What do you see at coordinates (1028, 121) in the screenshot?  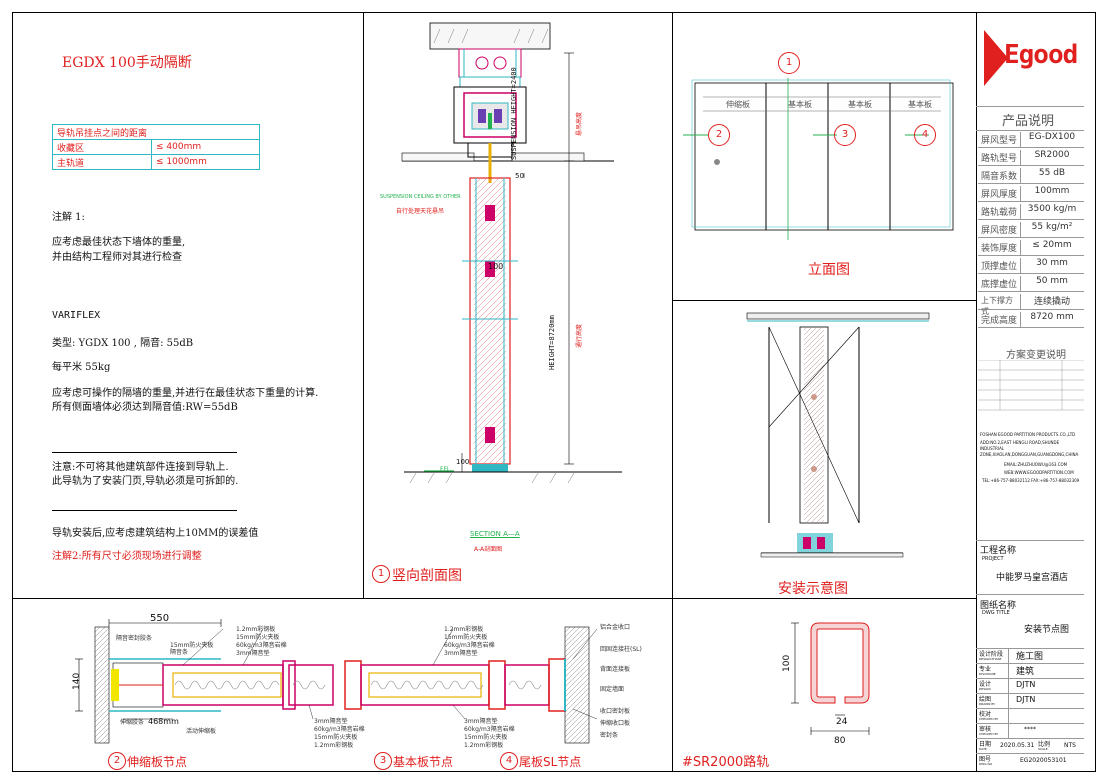 I see `product-title: 产品说明` at bounding box center [1028, 121].